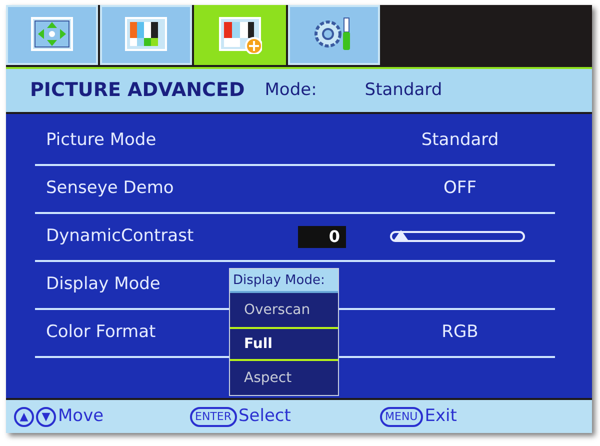  I want to click on setting-label: Color Format, so click(101, 332).